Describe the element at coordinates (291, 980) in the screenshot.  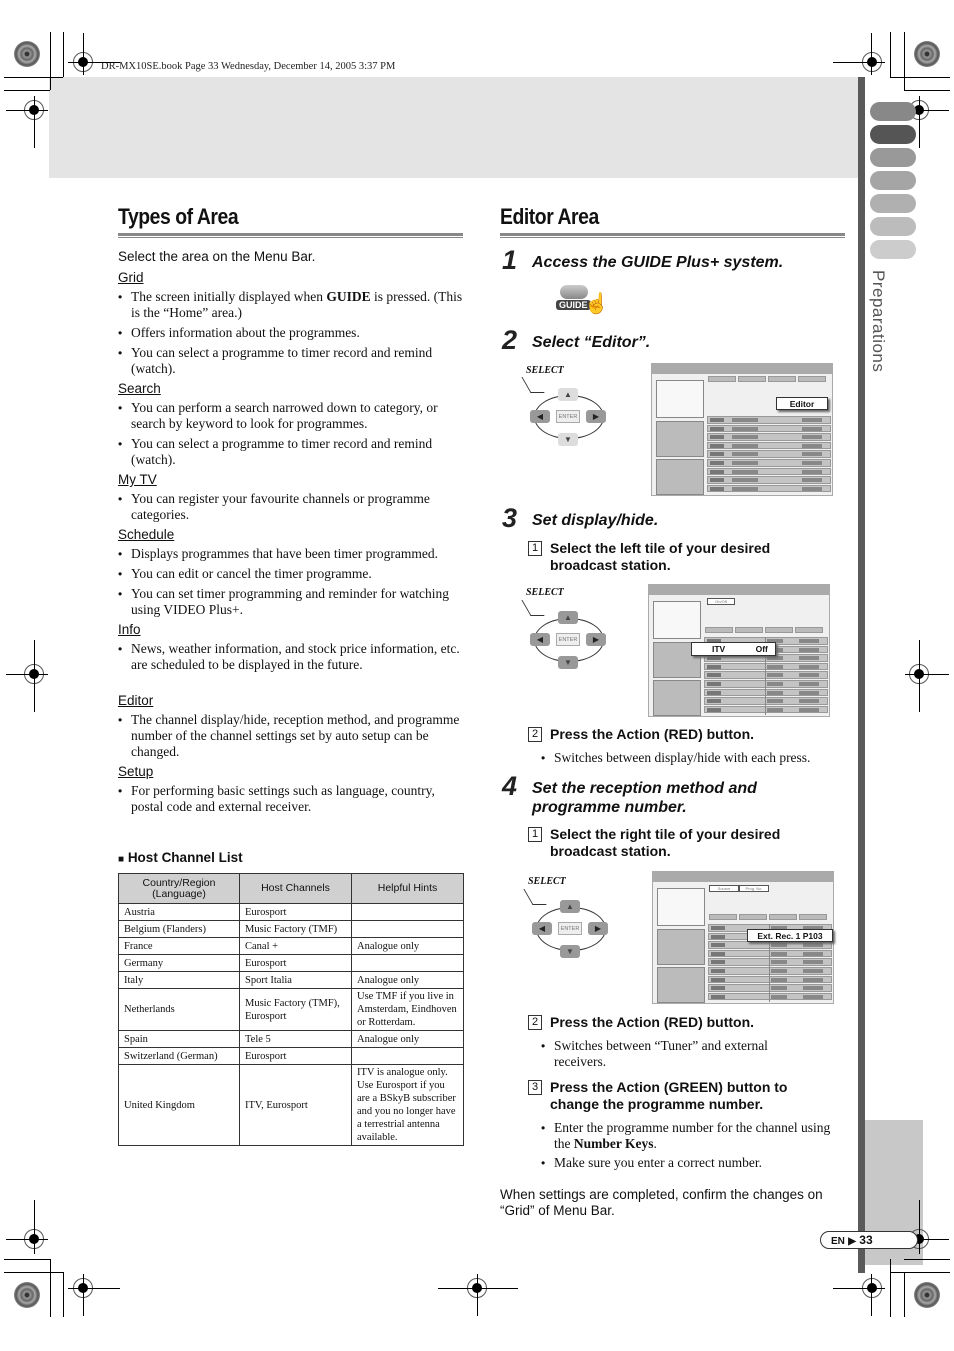
I see `table-row: Italy Sport Italia Analogue only` at that location.